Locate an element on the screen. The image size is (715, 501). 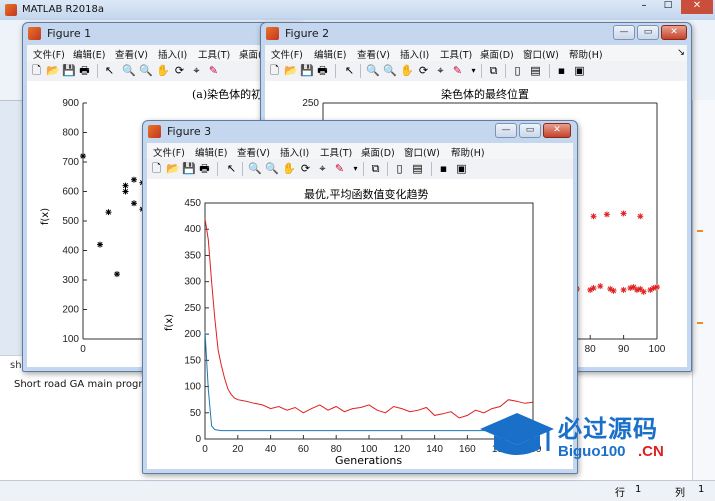
figure3-ytick-label: 50 is located at coordinates (196, 413).